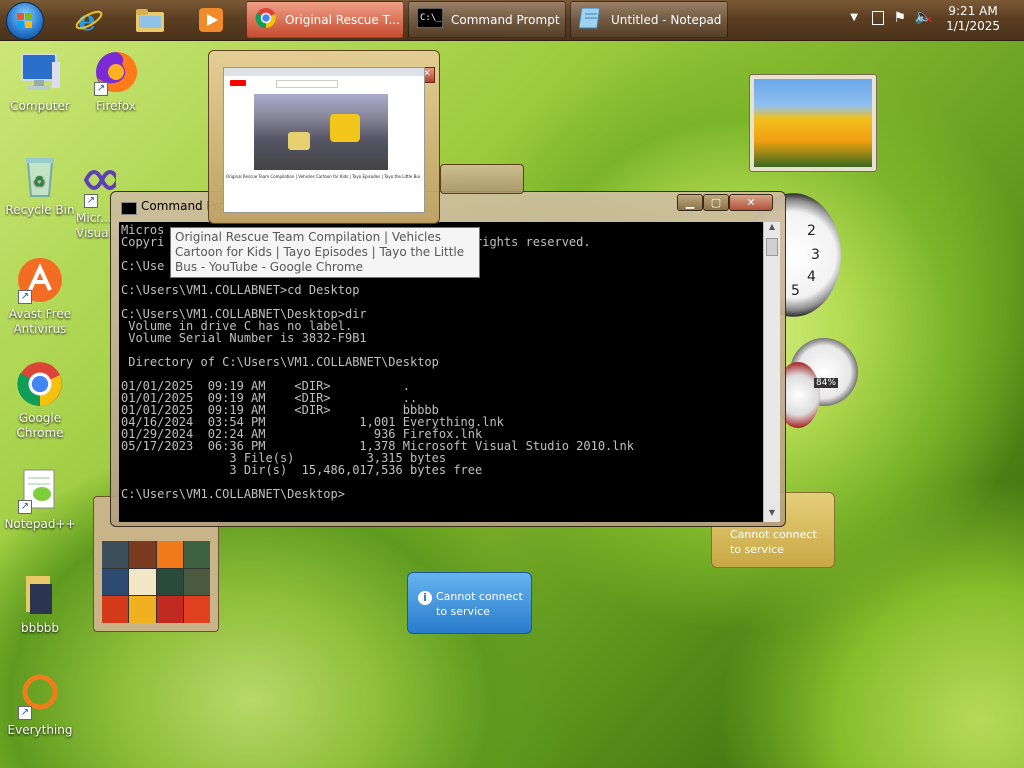  I want to click on console-line: Volume Serial Number is 3832-F9B1, so click(244, 338).